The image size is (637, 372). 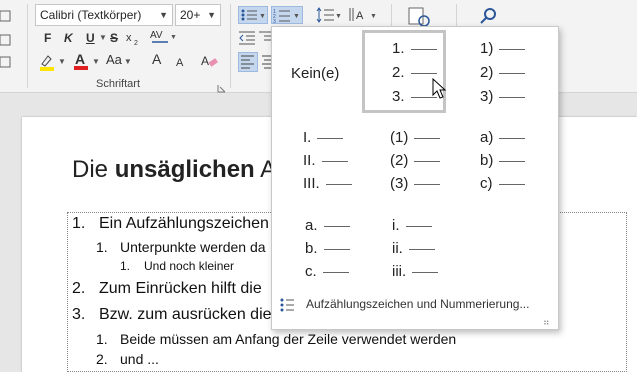 What do you see at coordinates (7, 16) in the screenshot?
I see `left-partial-icon` at bounding box center [7, 16].